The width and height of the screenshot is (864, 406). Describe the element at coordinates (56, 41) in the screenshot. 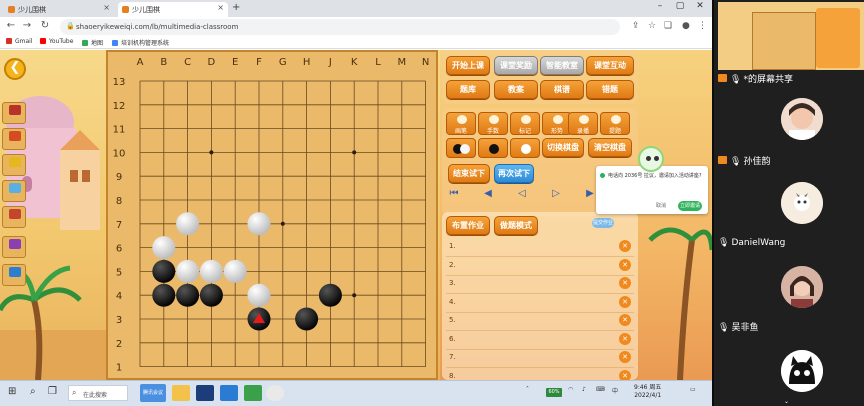

I see `bookmark-youtube: YouTube` at that location.